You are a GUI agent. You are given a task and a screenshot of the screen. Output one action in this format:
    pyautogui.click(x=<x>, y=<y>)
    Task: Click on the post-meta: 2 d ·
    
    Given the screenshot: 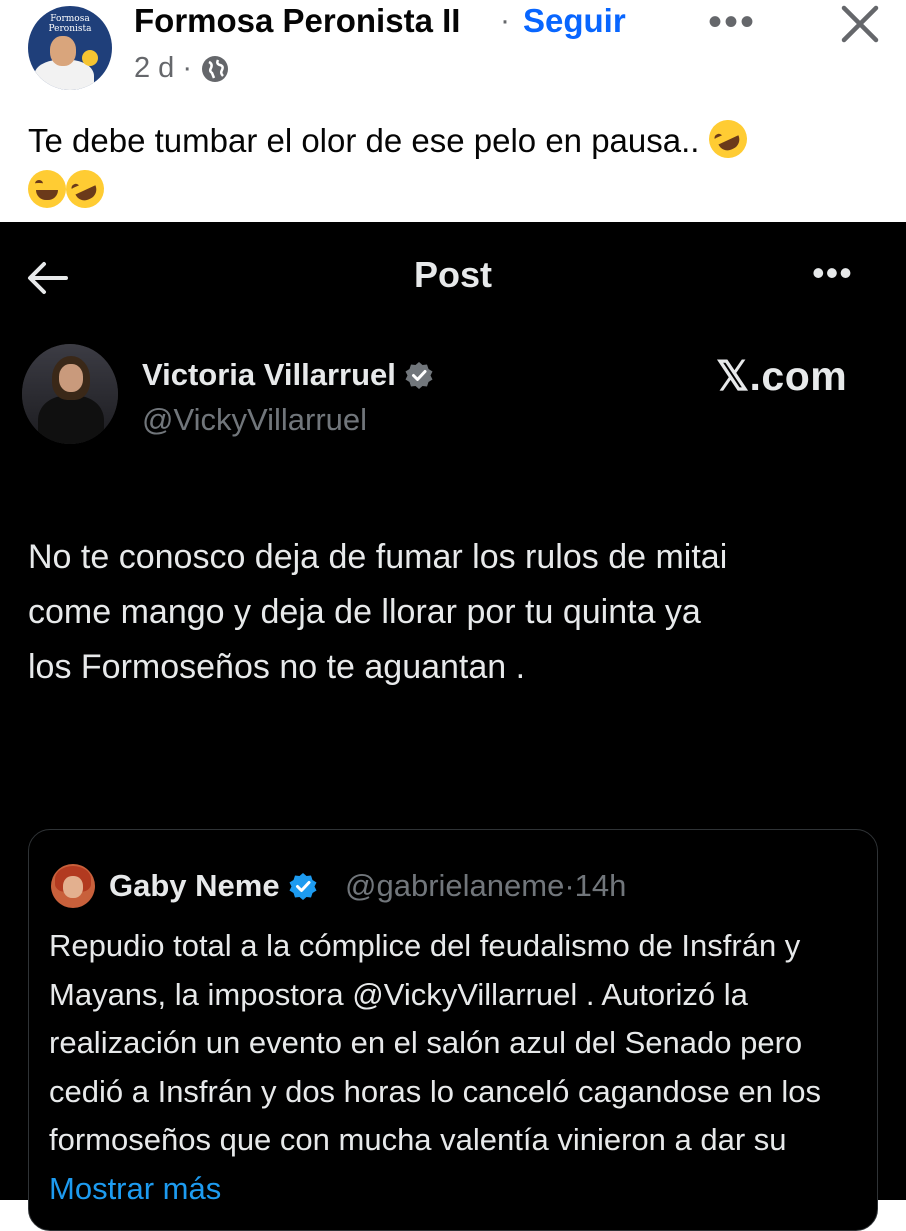 What is the action you would take?
    pyautogui.click(x=182, y=68)
    